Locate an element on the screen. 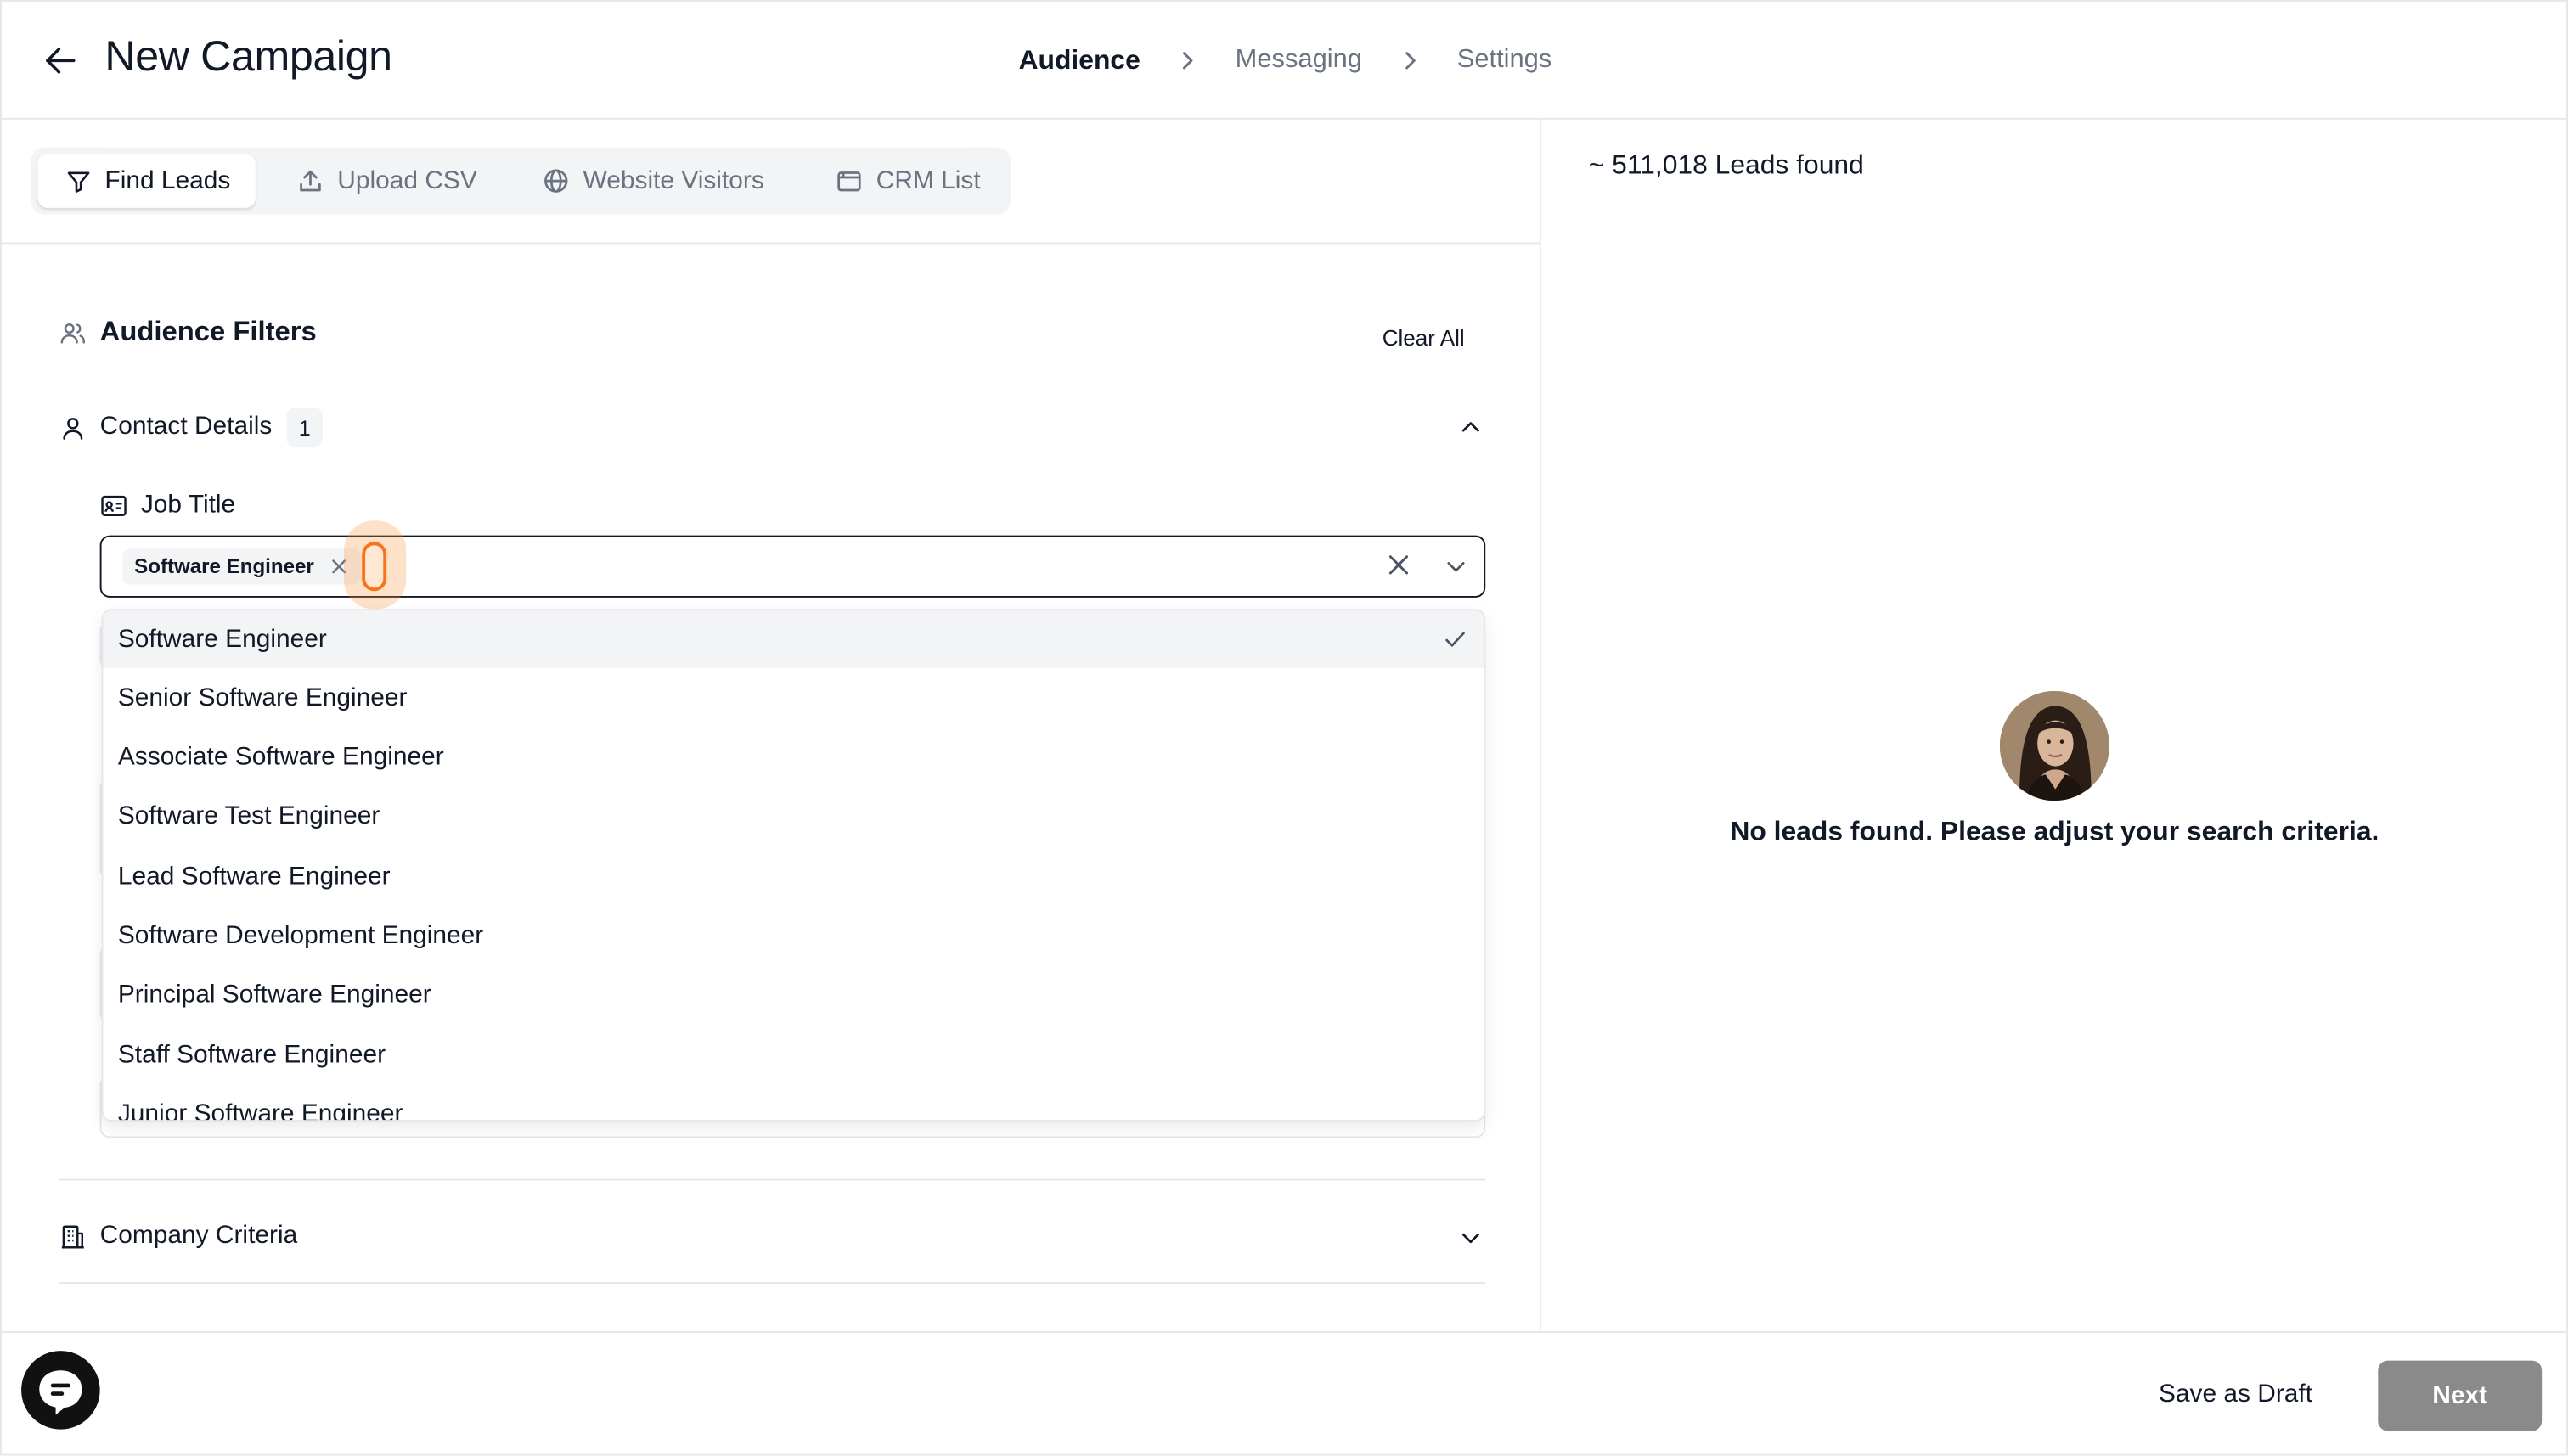  footer: Save as Draft Next is located at coordinates (1284, 1392).